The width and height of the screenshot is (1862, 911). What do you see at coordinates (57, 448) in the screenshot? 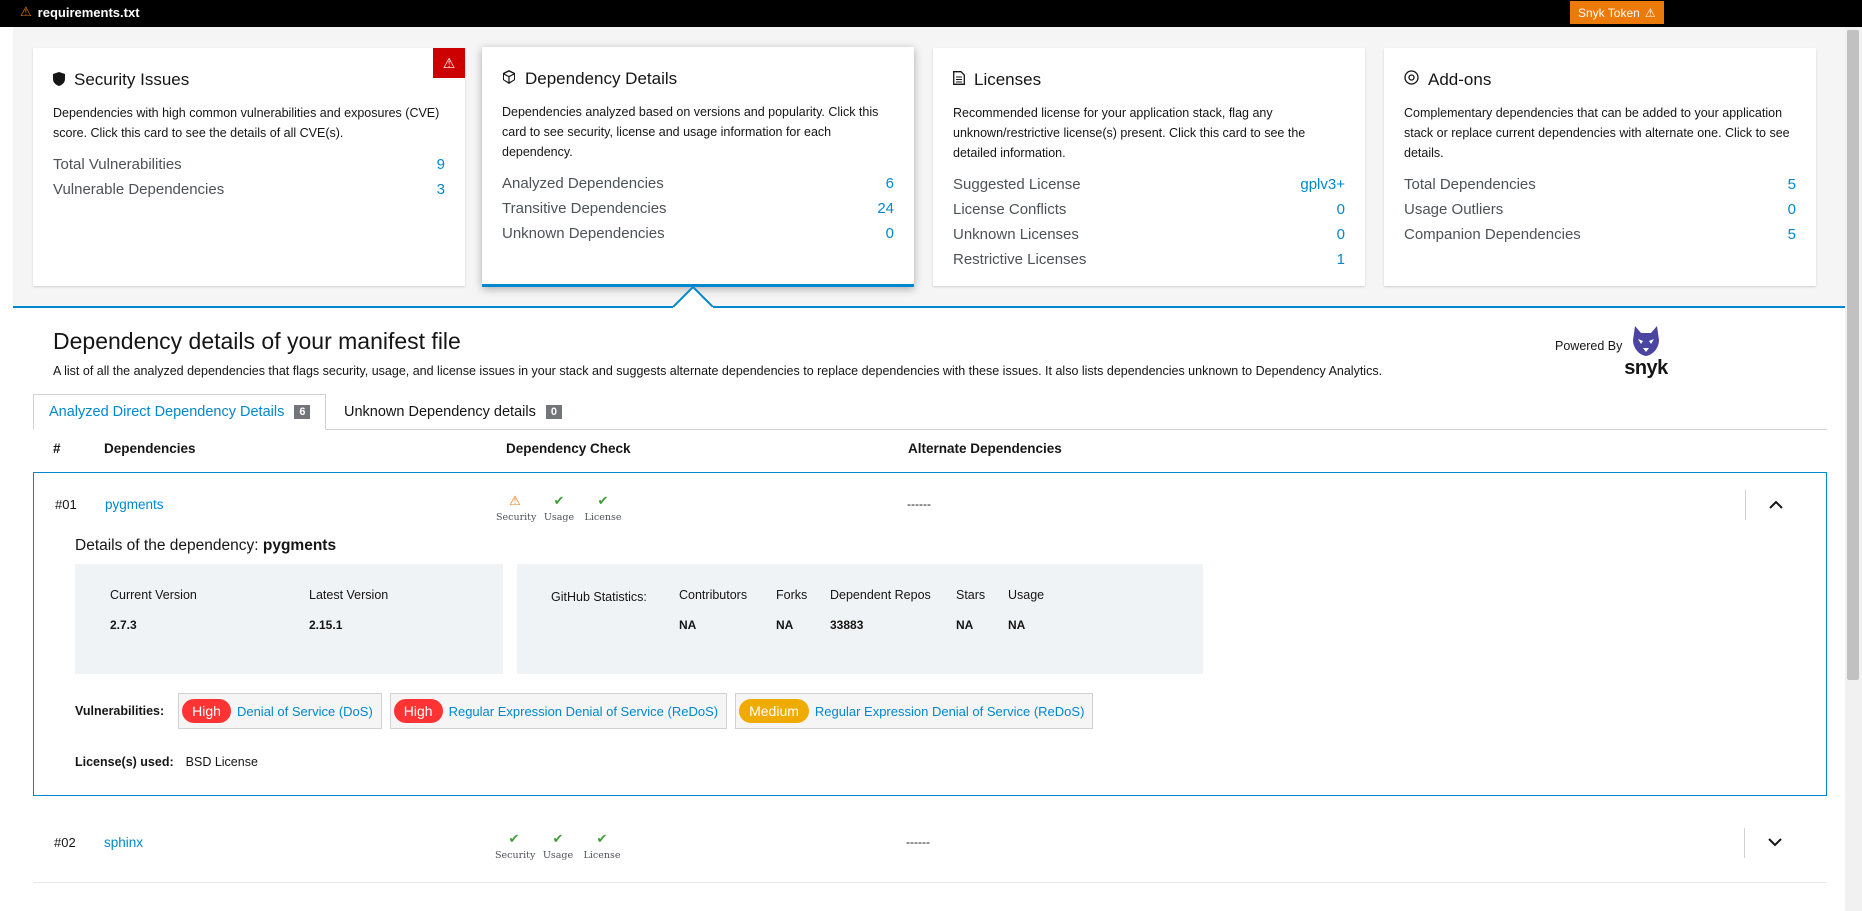
I see `column-header-number: #` at bounding box center [57, 448].